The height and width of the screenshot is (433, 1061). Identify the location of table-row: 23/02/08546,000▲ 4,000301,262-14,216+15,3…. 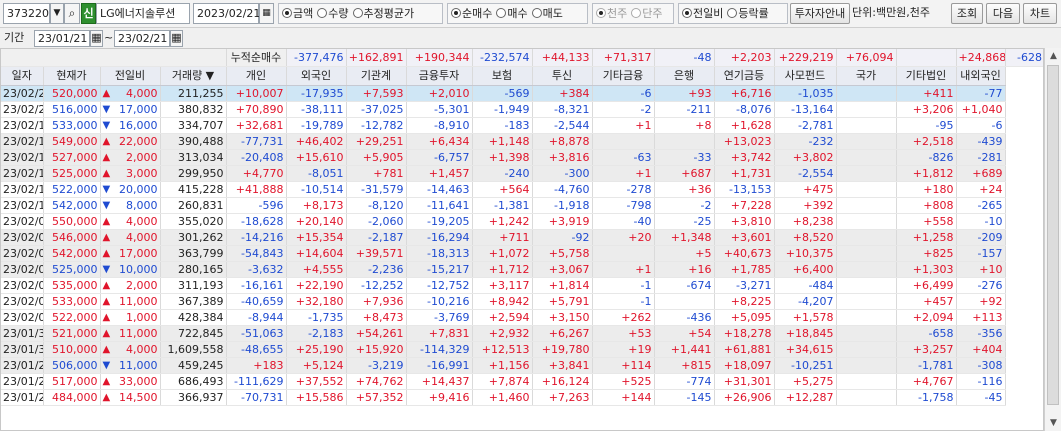
(522, 237).